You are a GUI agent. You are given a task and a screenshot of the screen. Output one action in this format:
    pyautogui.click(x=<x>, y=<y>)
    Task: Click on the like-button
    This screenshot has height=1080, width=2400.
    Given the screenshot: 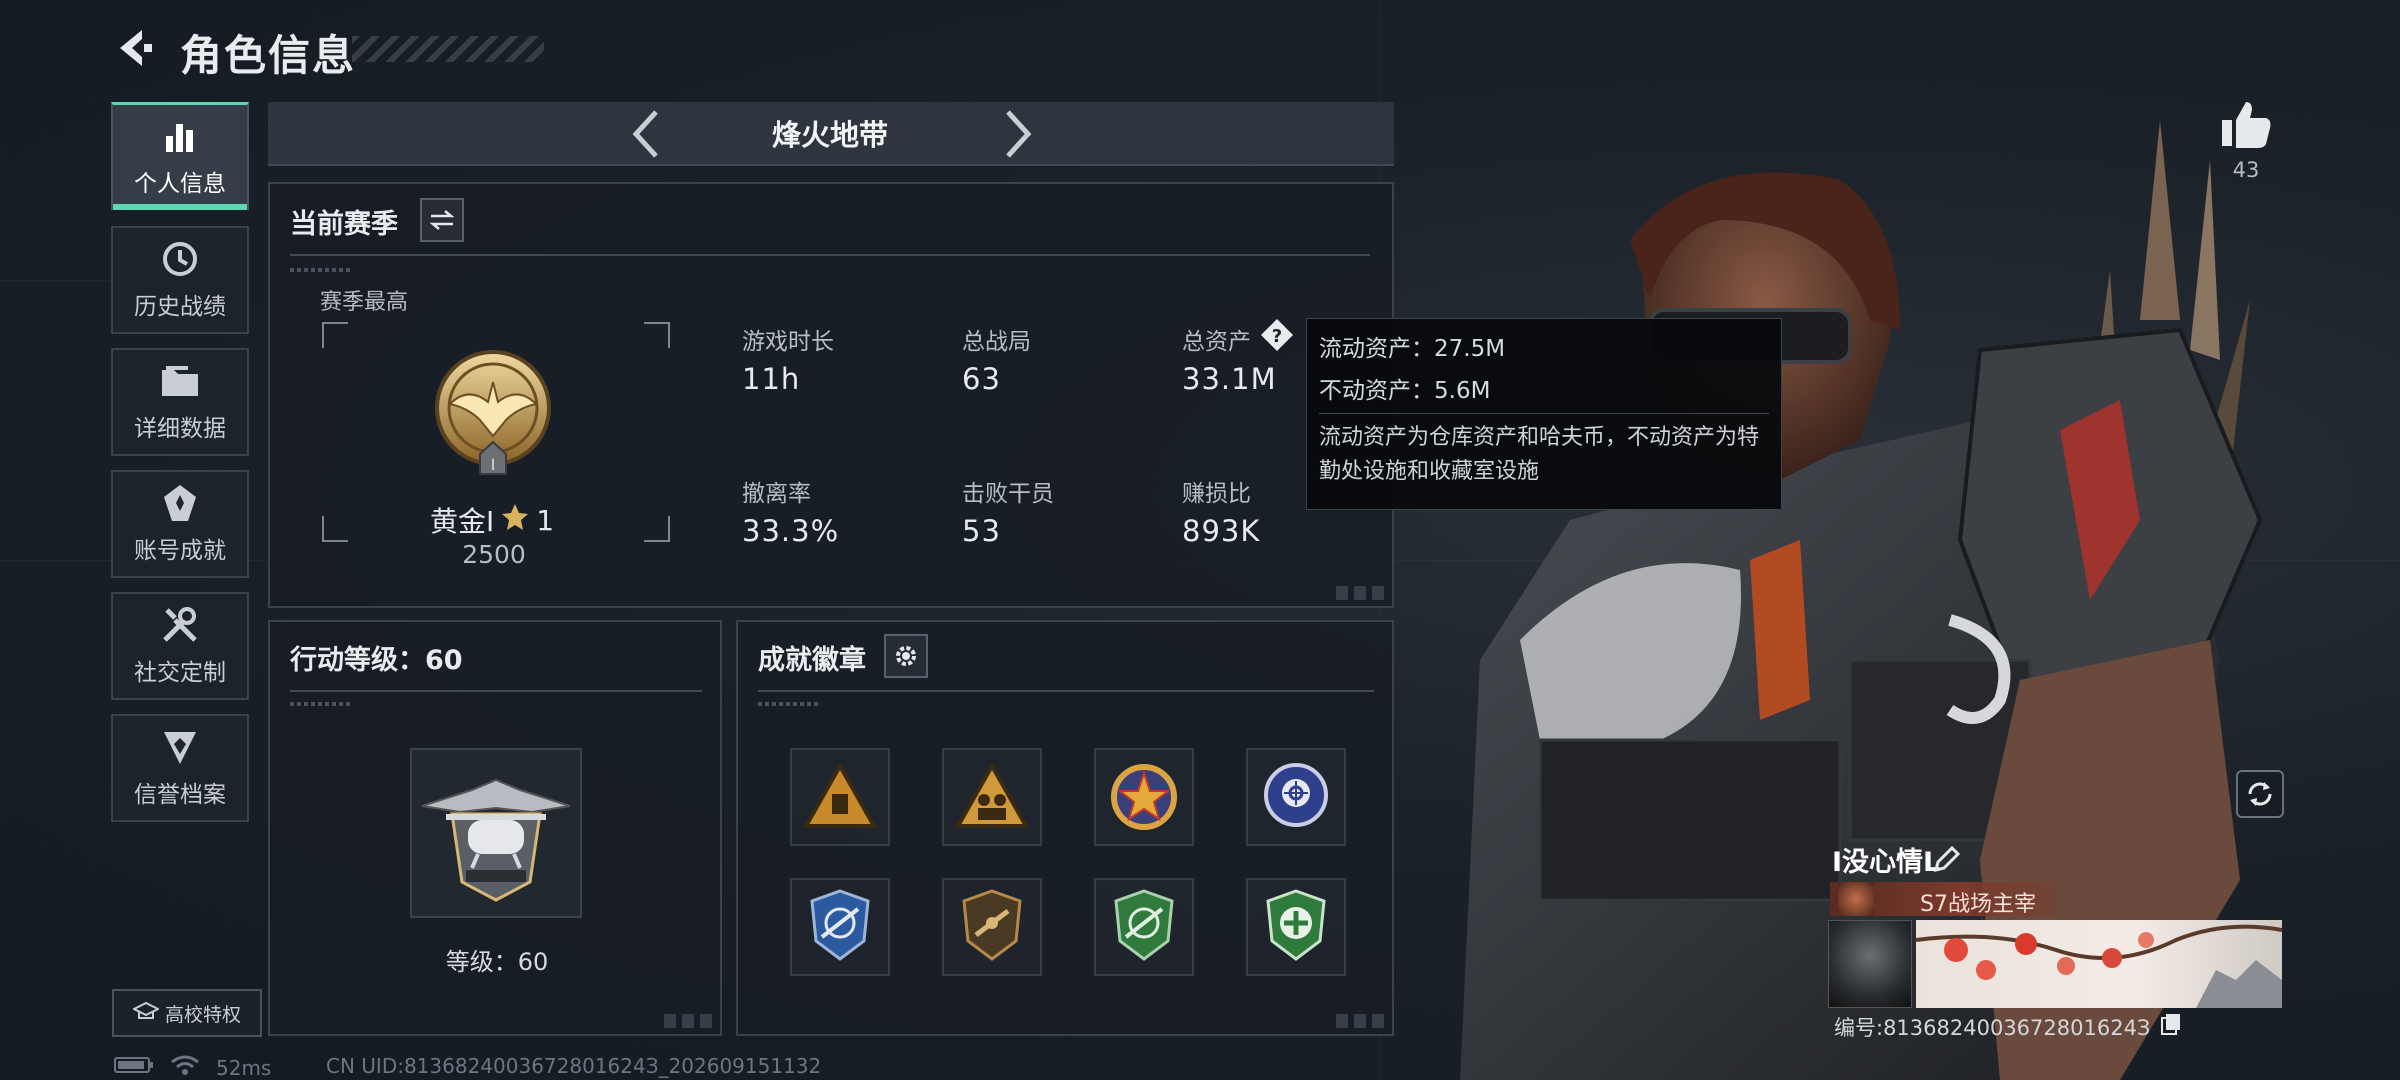 What is the action you would take?
    pyautogui.click(x=2246, y=124)
    